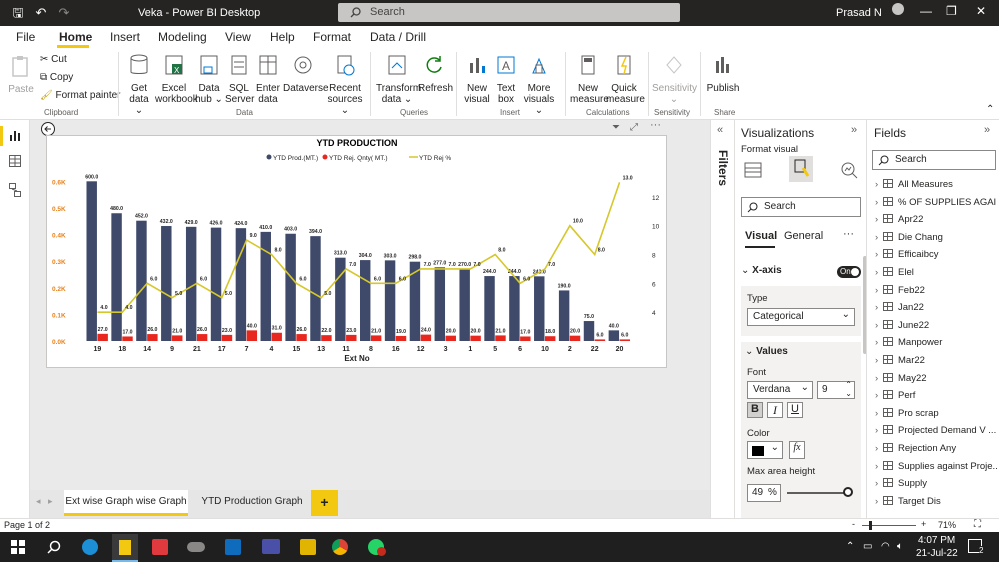 The image size is (999, 562). I want to click on field-table-item: › Manpower, so click(936, 345).